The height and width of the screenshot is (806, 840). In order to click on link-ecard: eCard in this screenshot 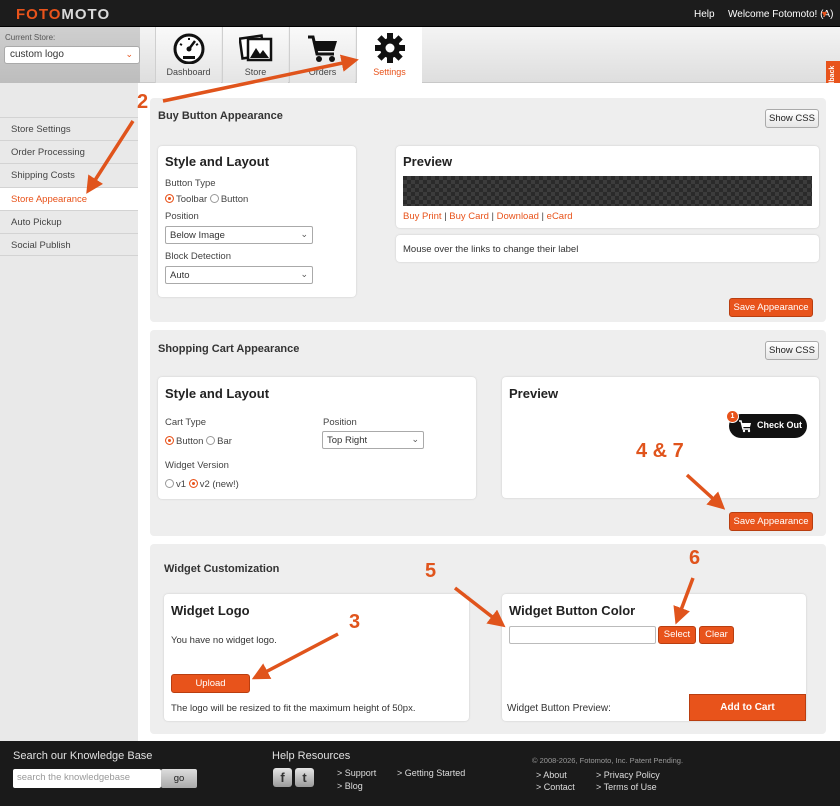, I will do `click(560, 216)`.